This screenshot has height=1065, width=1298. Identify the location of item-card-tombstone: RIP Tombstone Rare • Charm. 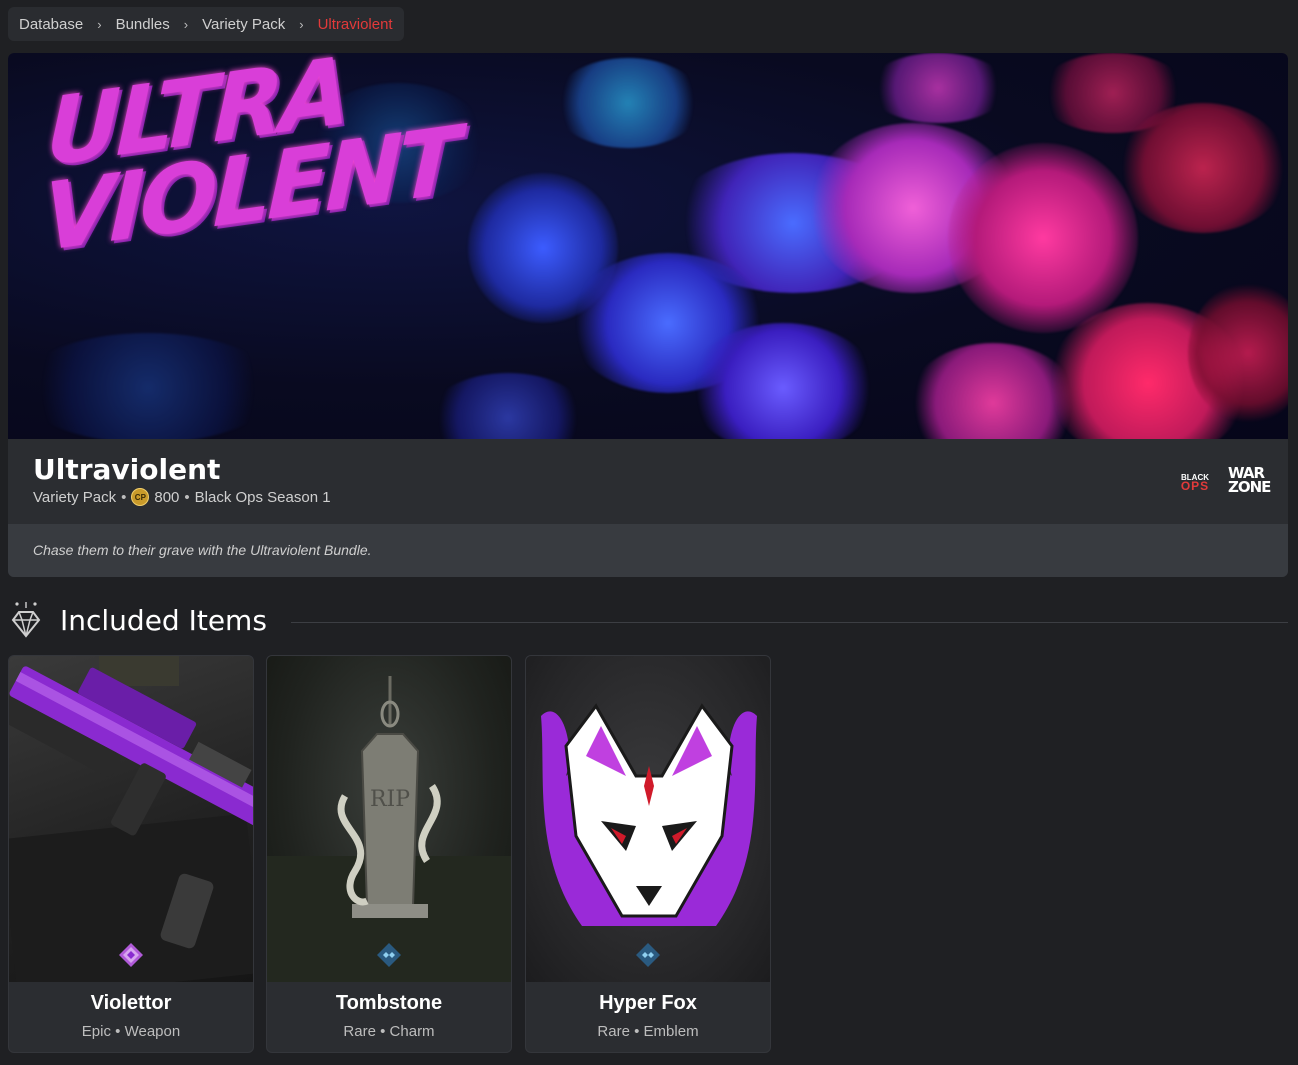
(389, 854).